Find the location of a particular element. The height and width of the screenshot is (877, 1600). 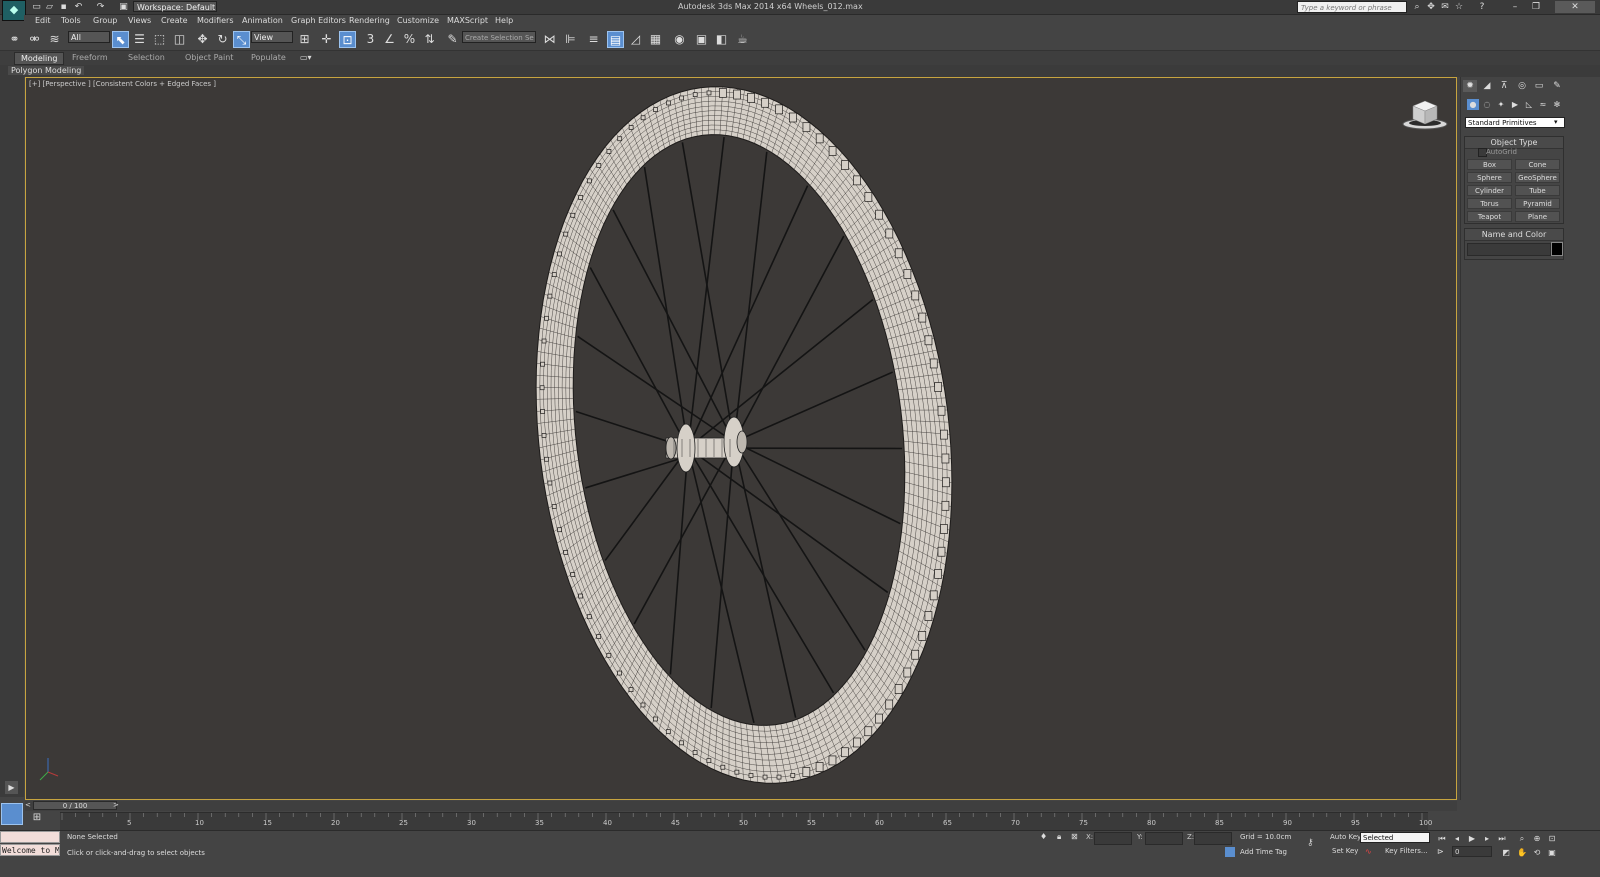

rendered-frame-window-icon: ◧ is located at coordinates (721, 39).